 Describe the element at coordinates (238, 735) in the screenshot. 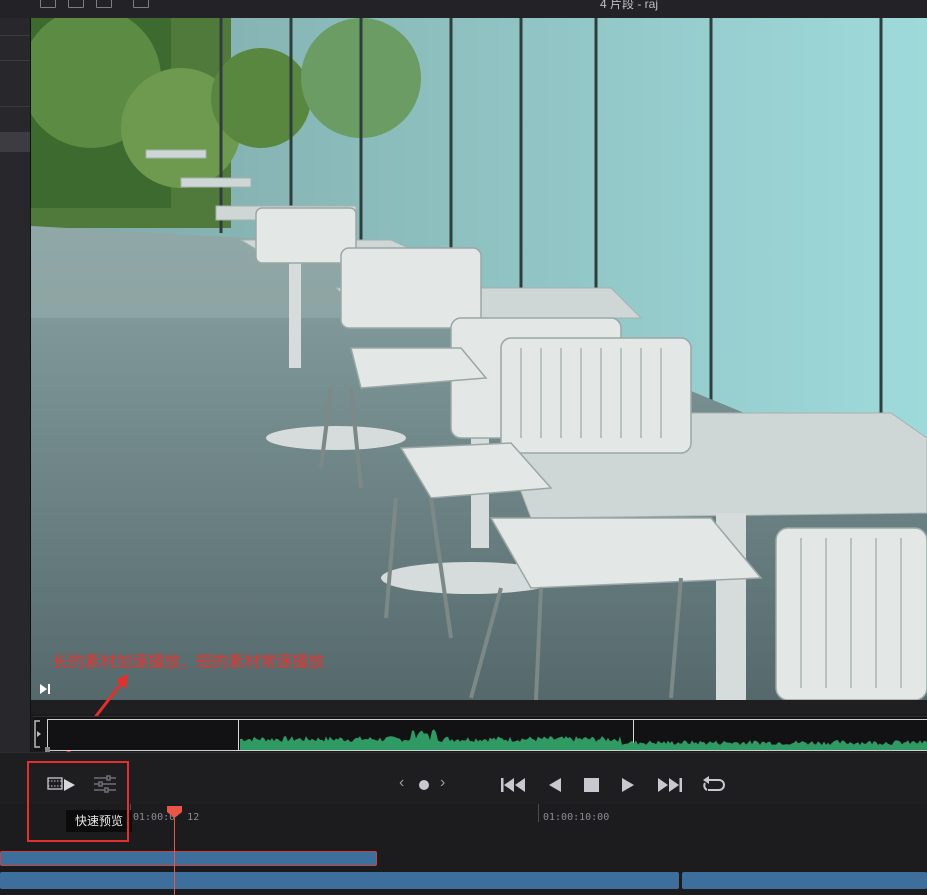

I see `clip-boundary` at that location.